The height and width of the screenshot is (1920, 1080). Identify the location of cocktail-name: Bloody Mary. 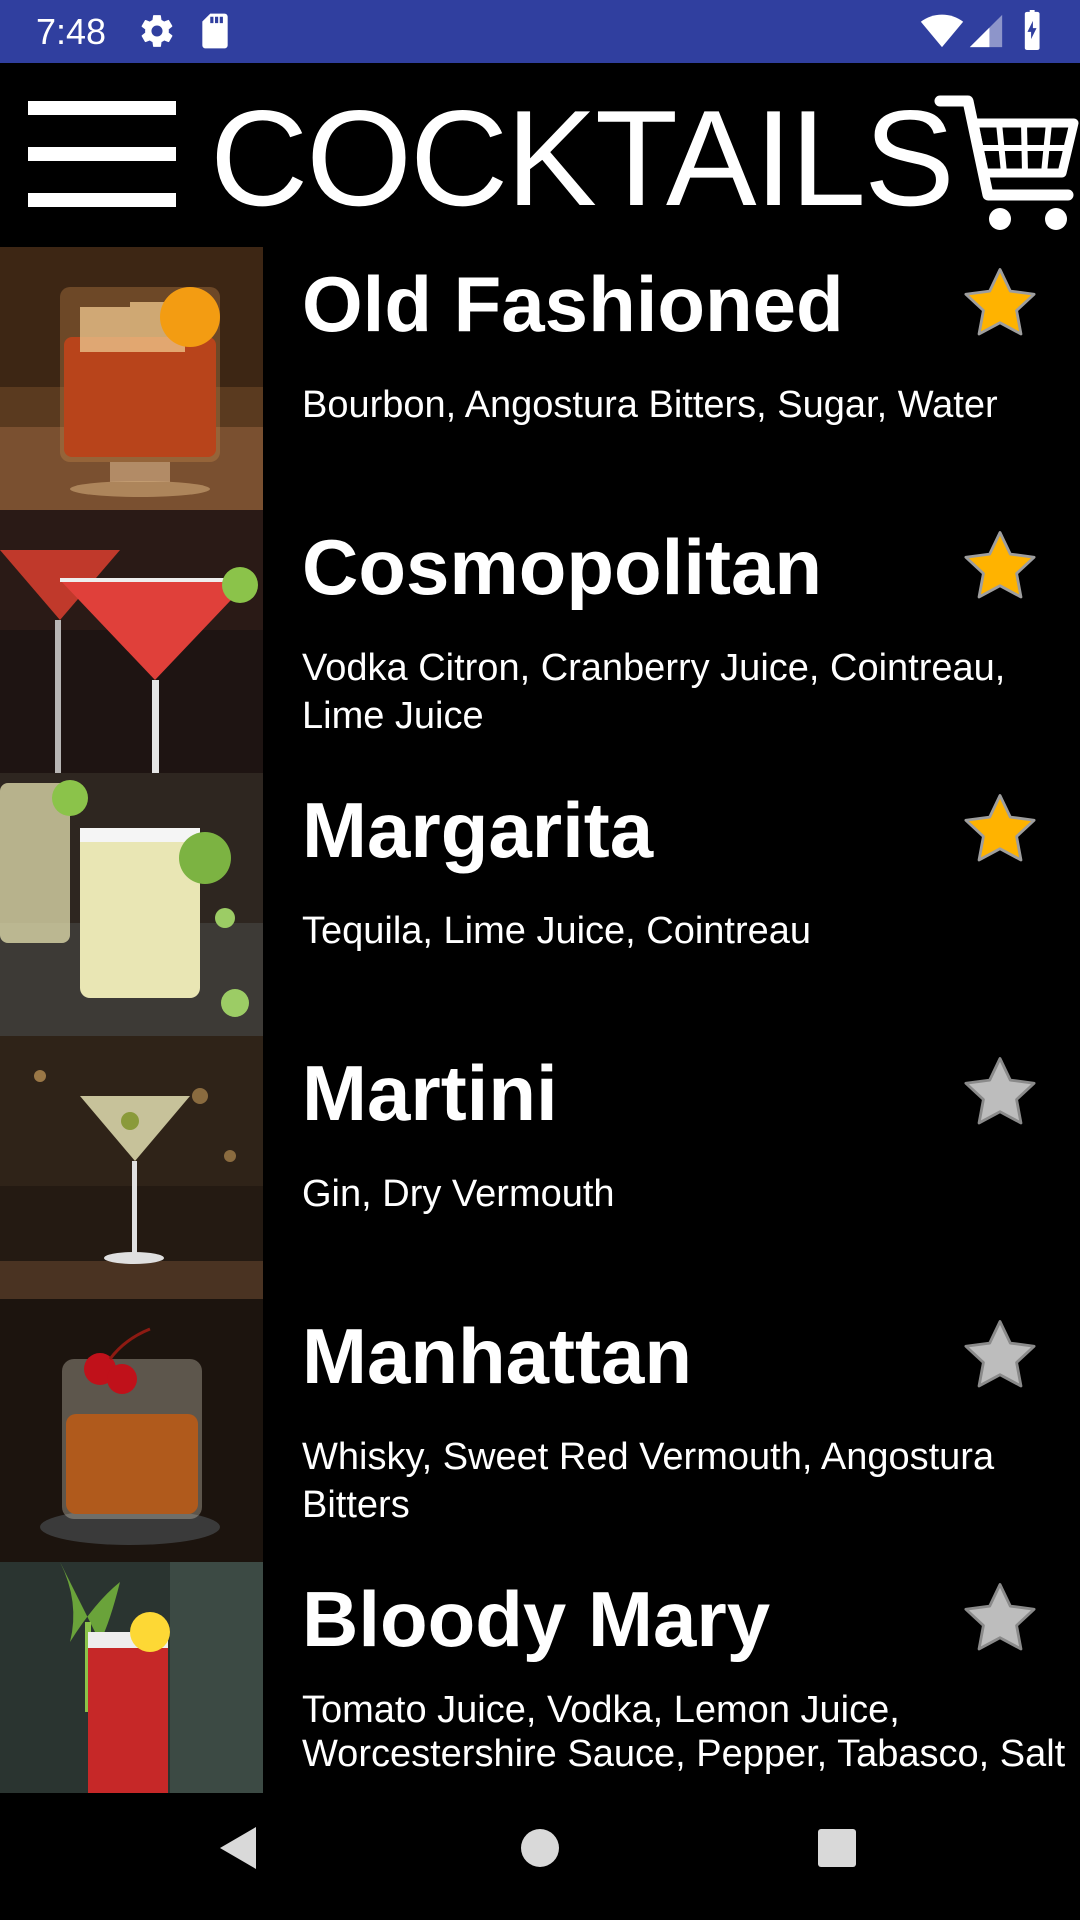
(536, 1619).